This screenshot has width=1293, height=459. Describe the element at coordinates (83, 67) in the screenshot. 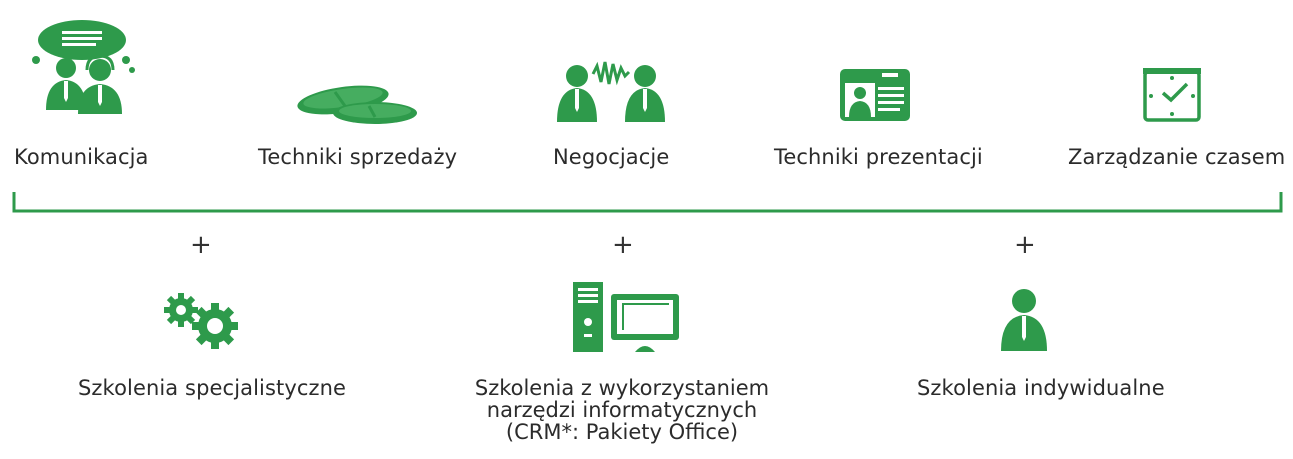

I see `conversation-icon` at that location.